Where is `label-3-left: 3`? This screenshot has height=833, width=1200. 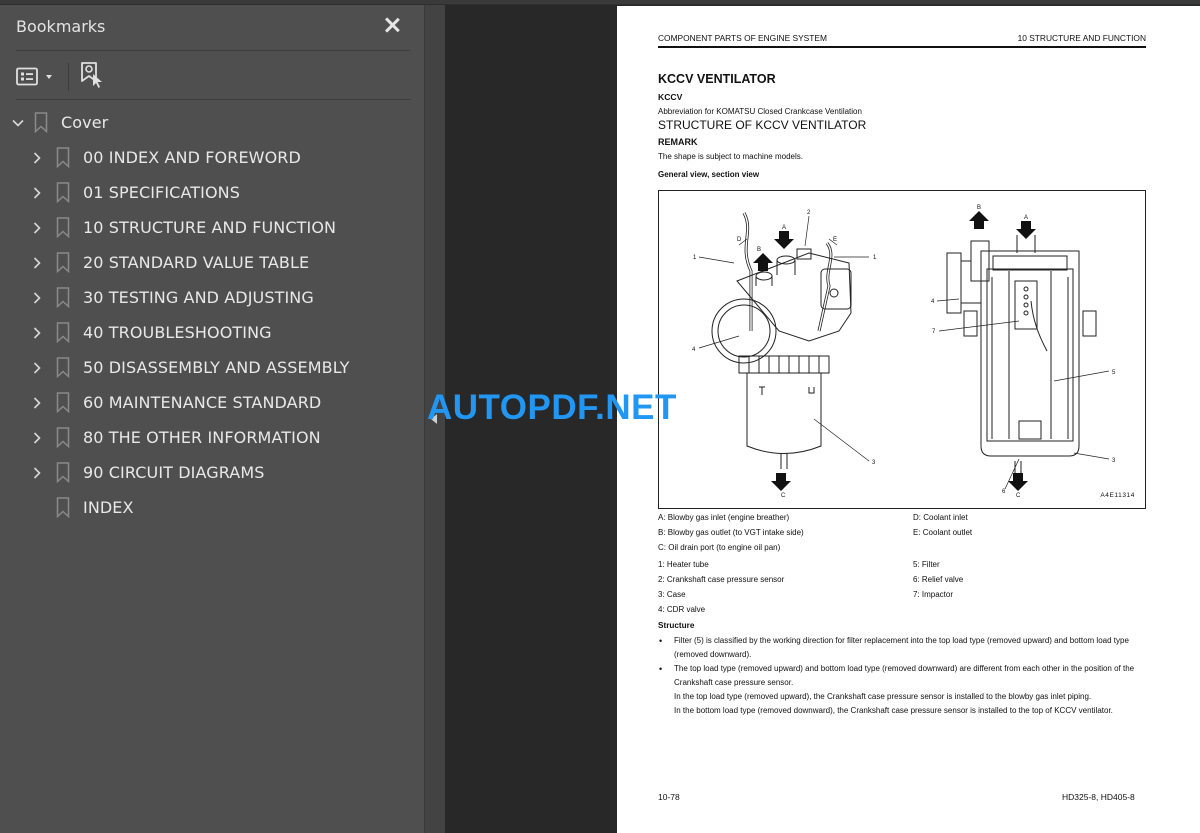
label-3-left: 3 is located at coordinates (874, 463).